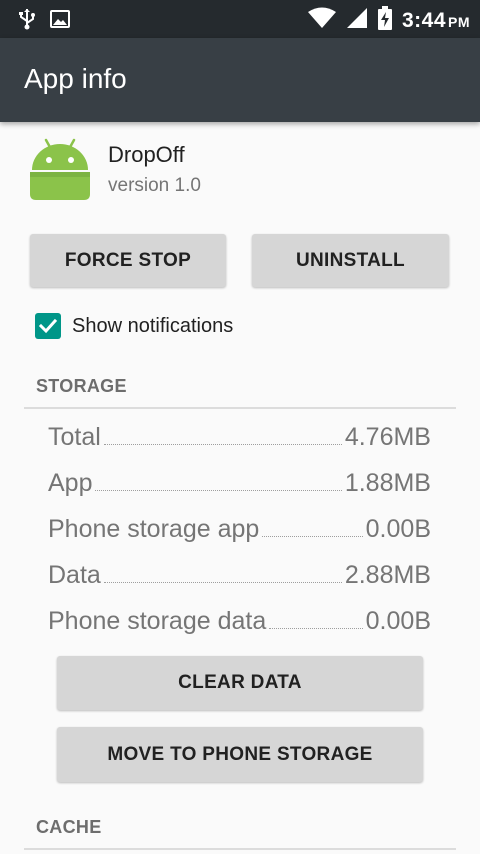 Image resolution: width=480 pixels, height=854 pixels. I want to click on storage-row-data: Data 2.88MB, so click(239, 579).